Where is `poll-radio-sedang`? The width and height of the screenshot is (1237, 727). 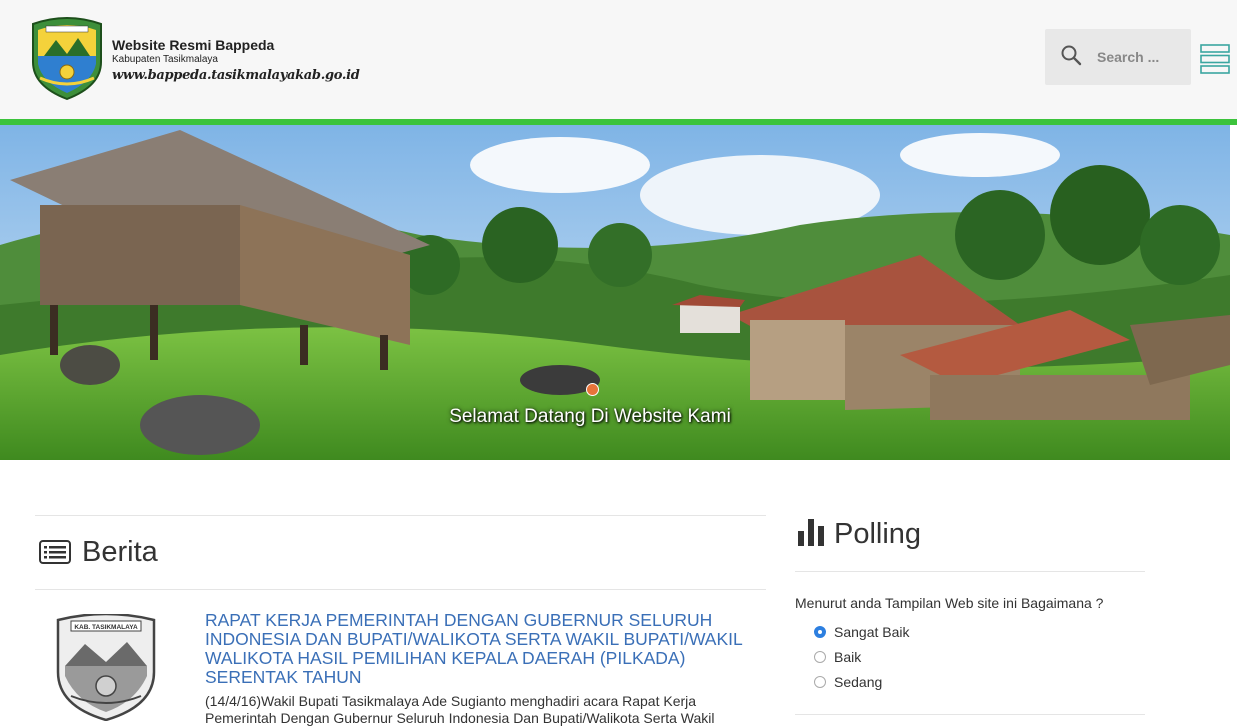
poll-radio-sedang is located at coordinates (820, 682).